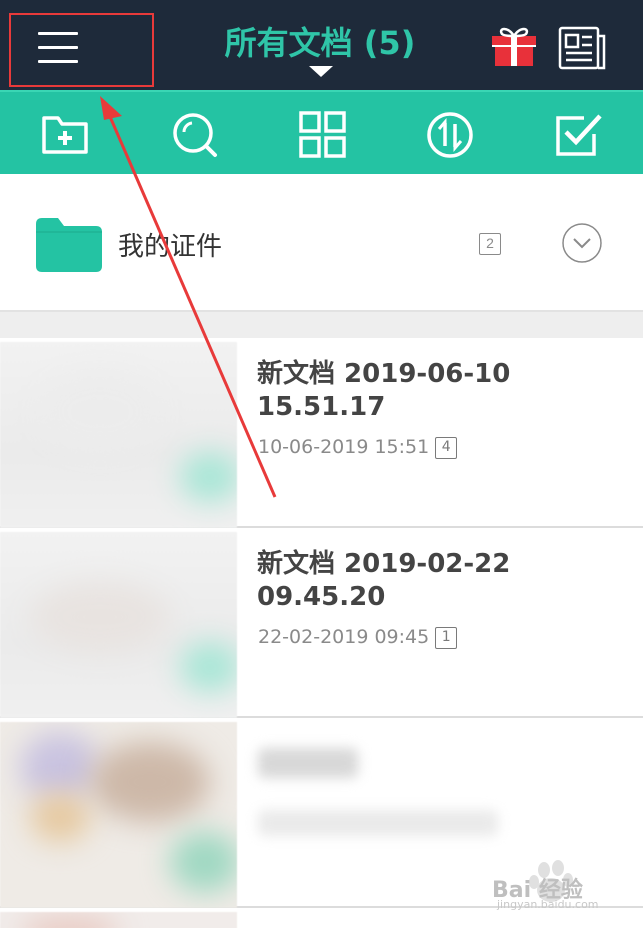 This screenshot has height=928, width=643. Describe the element at coordinates (446, 638) in the screenshot. I see `page-count-badge: 1` at that location.